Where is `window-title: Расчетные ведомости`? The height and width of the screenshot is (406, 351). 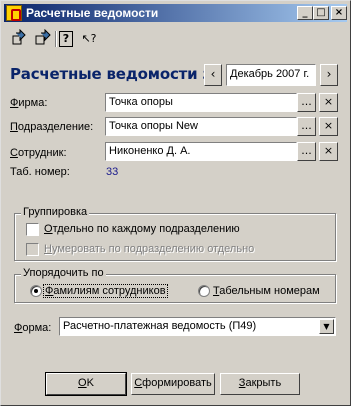
window-title: Расчетные ведомости is located at coordinates (92, 13).